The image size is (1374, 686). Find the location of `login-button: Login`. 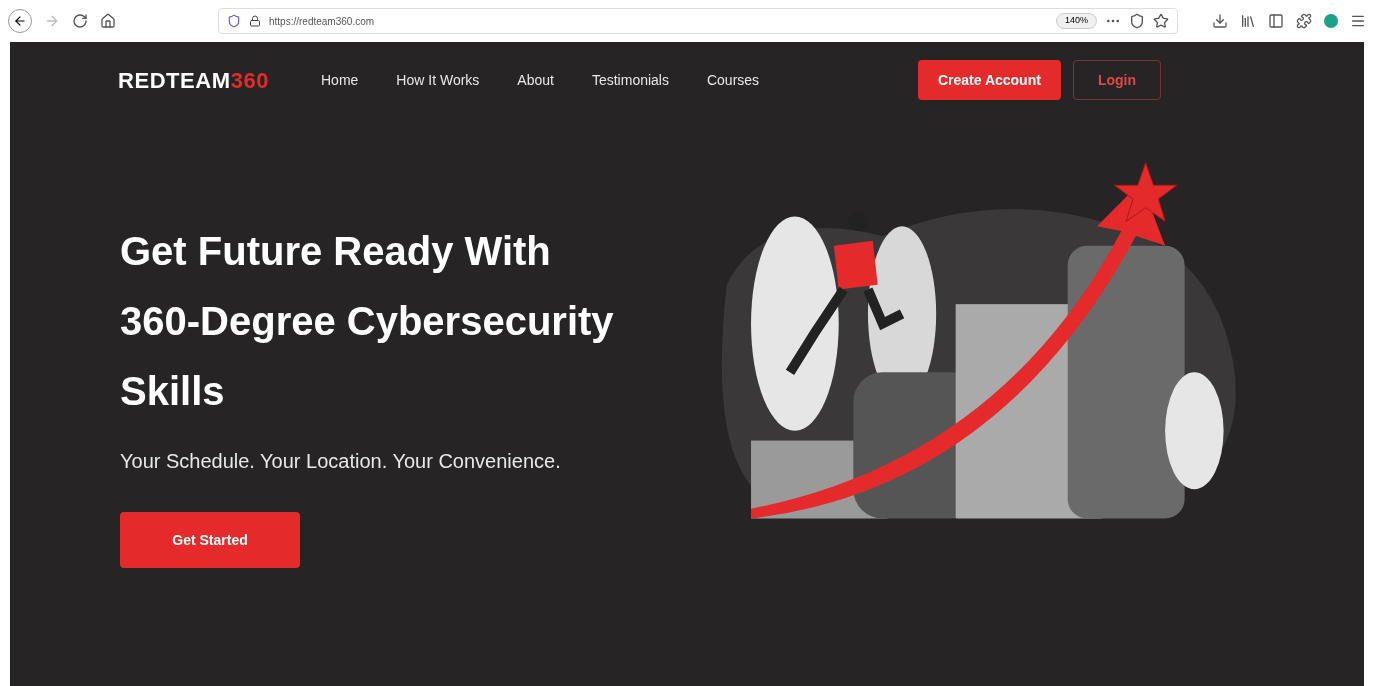

login-button: Login is located at coordinates (1116, 80).